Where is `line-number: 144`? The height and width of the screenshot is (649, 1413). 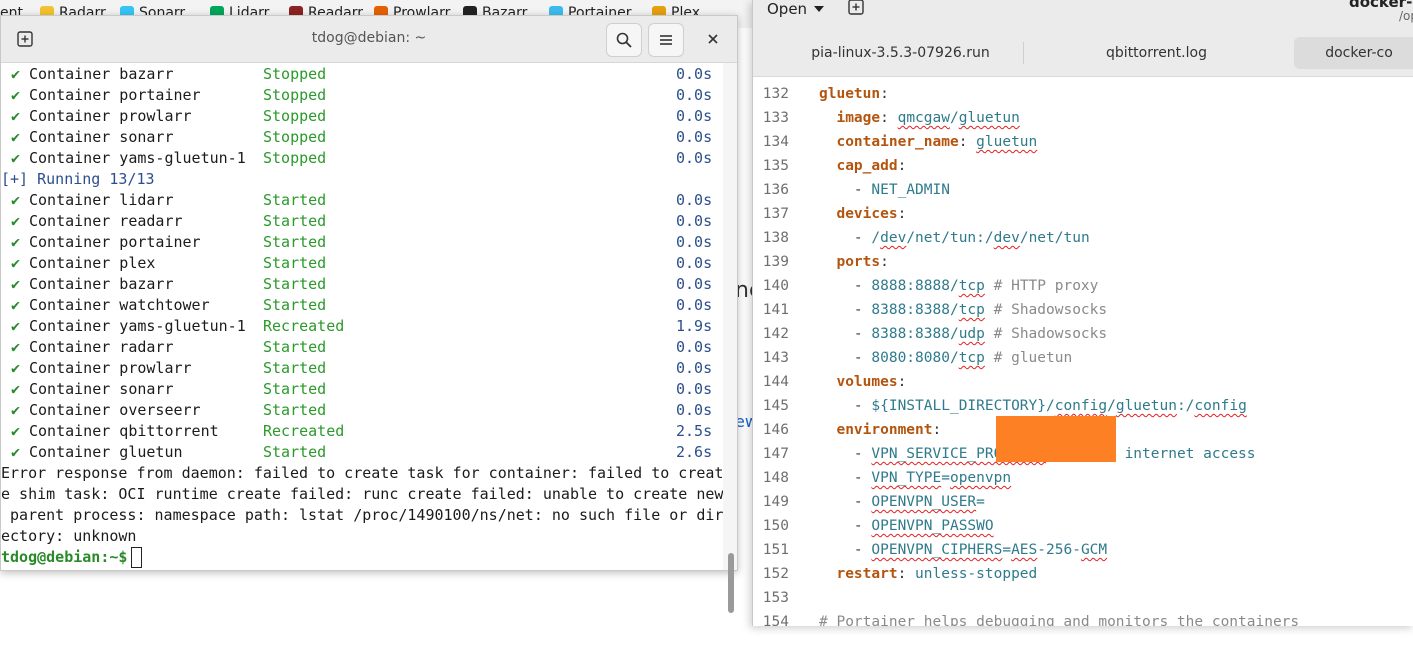 line-number: 144 is located at coordinates (775, 382).